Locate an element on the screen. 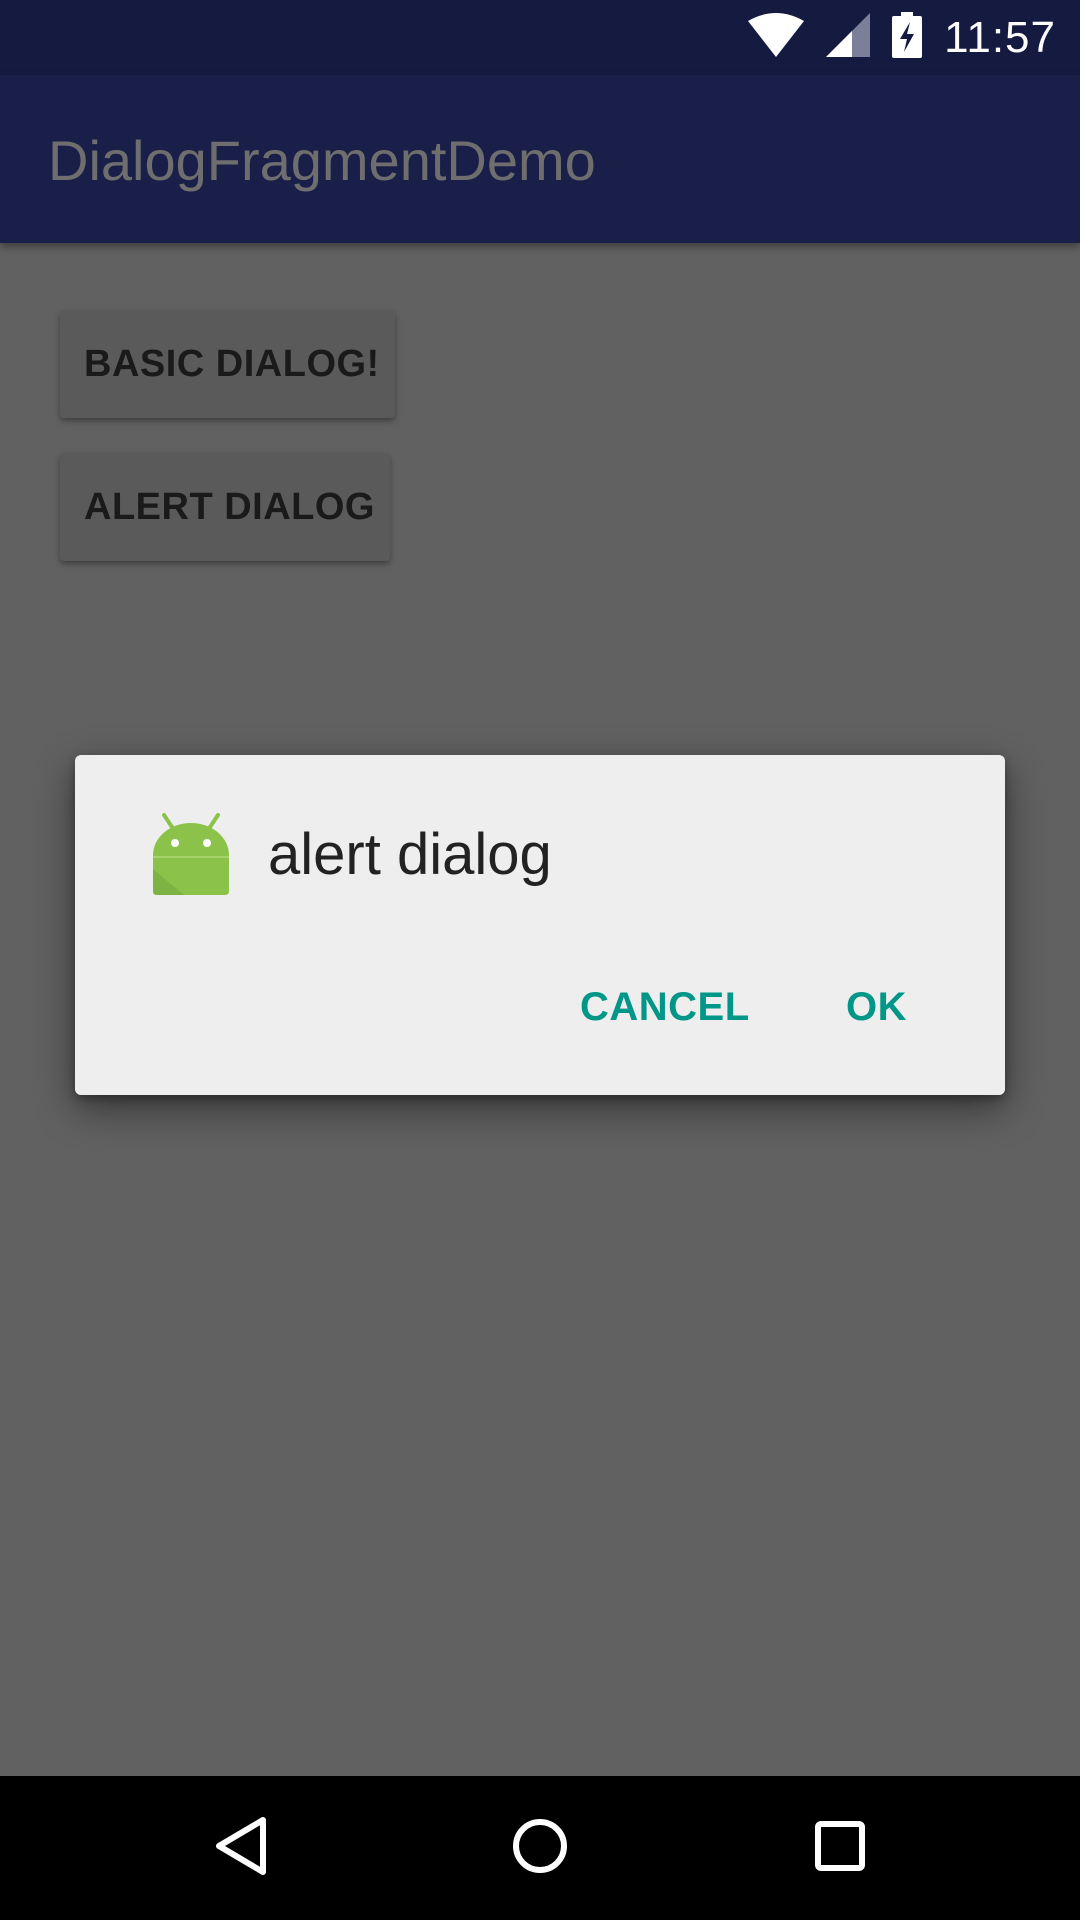 This screenshot has width=1080, height=1920. status-icons: 11:57 is located at coordinates (902, 37).